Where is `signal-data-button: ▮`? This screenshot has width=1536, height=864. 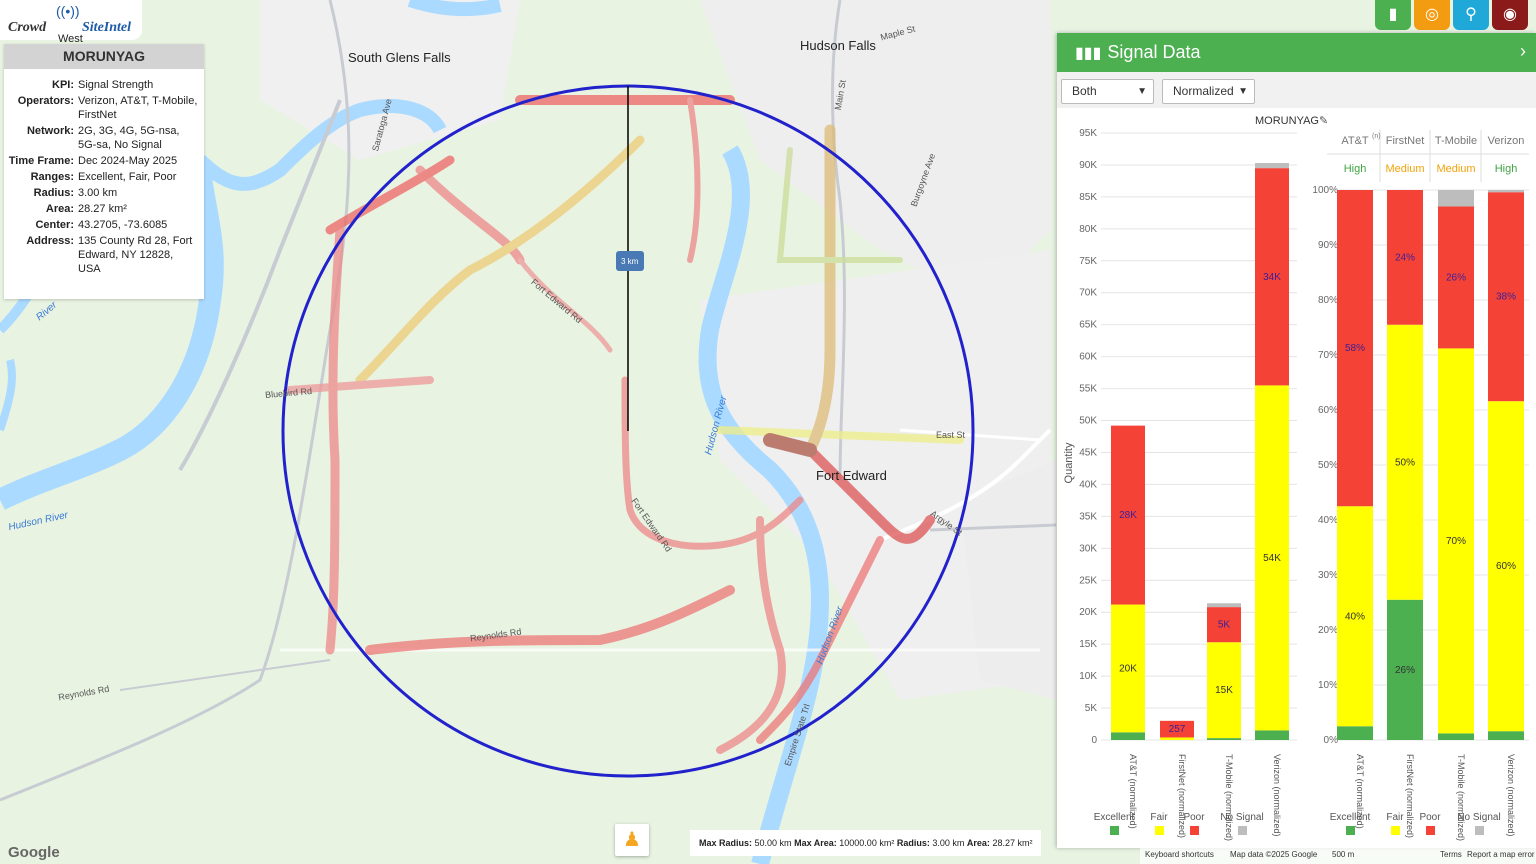
signal-data-button: ▮ is located at coordinates (1393, 15).